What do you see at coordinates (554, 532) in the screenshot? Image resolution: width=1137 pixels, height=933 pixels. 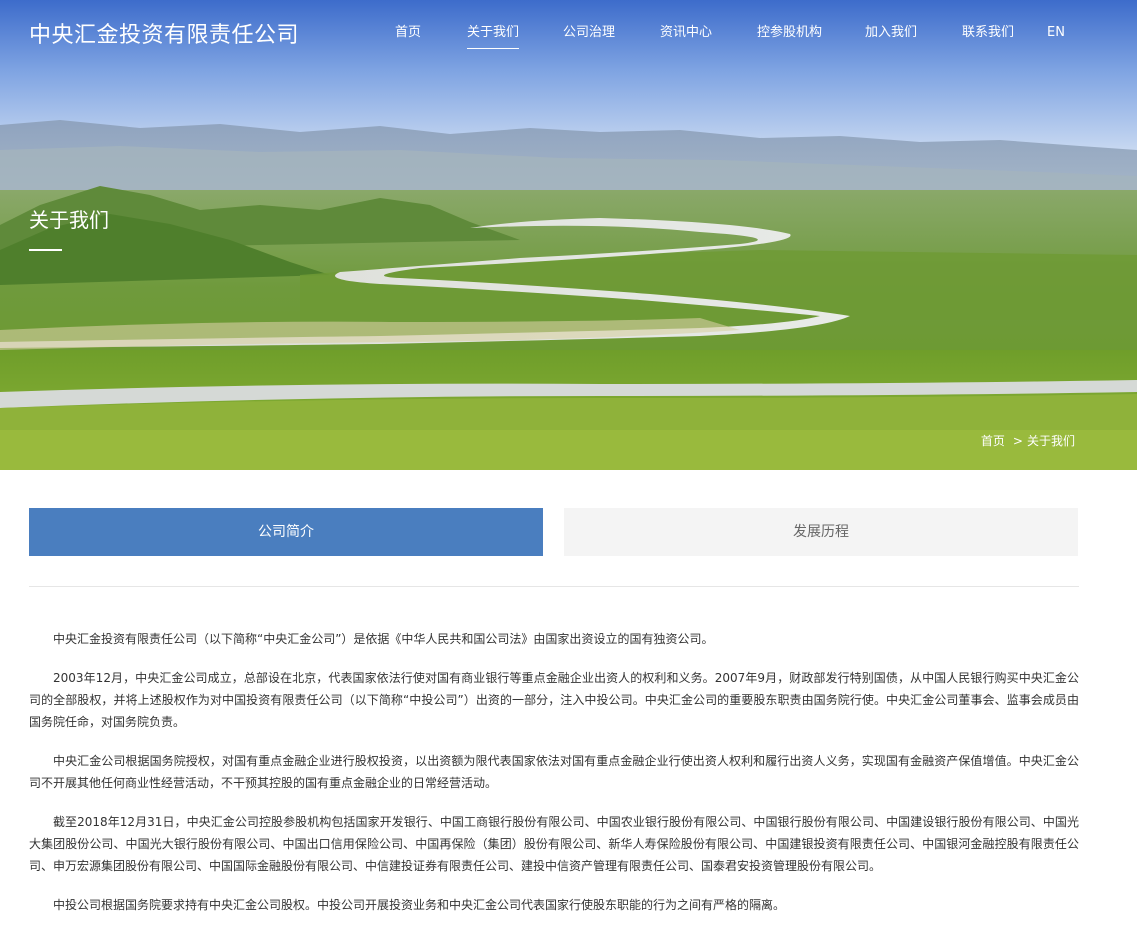 I see `section-tabs: 公司简介 发展历程` at bounding box center [554, 532].